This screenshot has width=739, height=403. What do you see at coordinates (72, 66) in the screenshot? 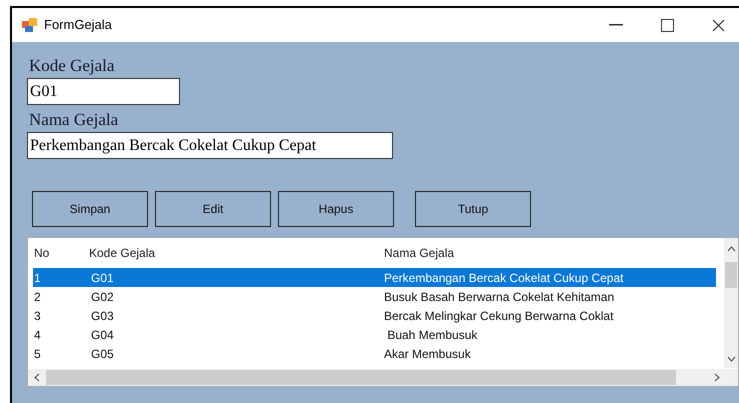
I see `field-label: Kode Gejala` at bounding box center [72, 66].